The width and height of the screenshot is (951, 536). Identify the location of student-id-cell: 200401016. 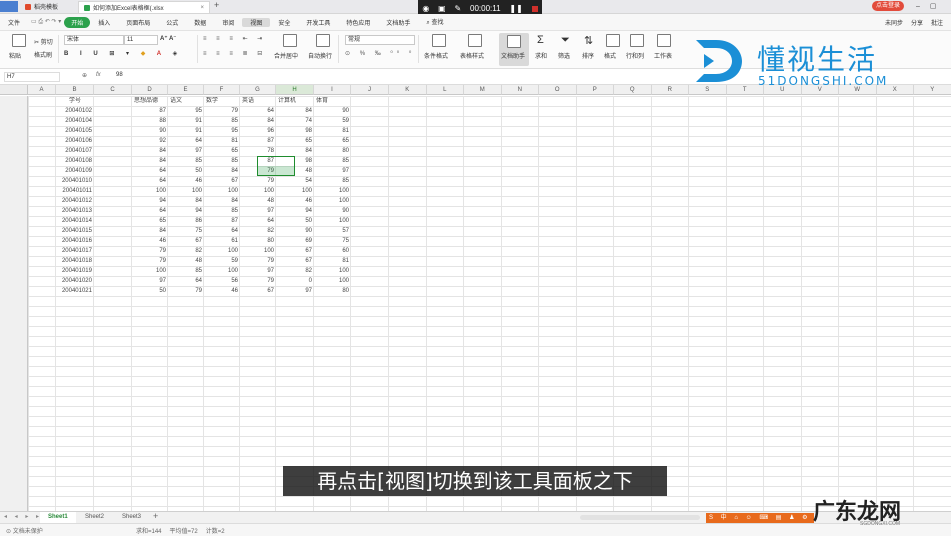
(75, 241).